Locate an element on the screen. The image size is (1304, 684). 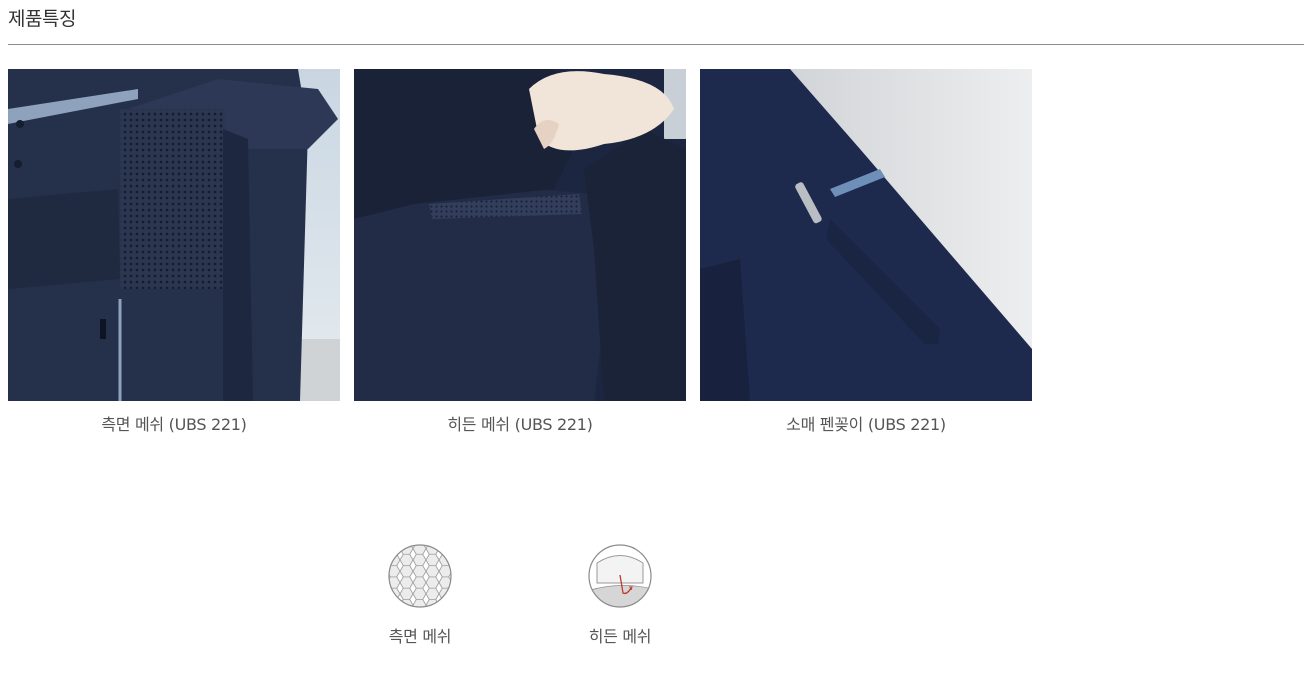
sleeve-pen-holder-photo is located at coordinates (866, 235).